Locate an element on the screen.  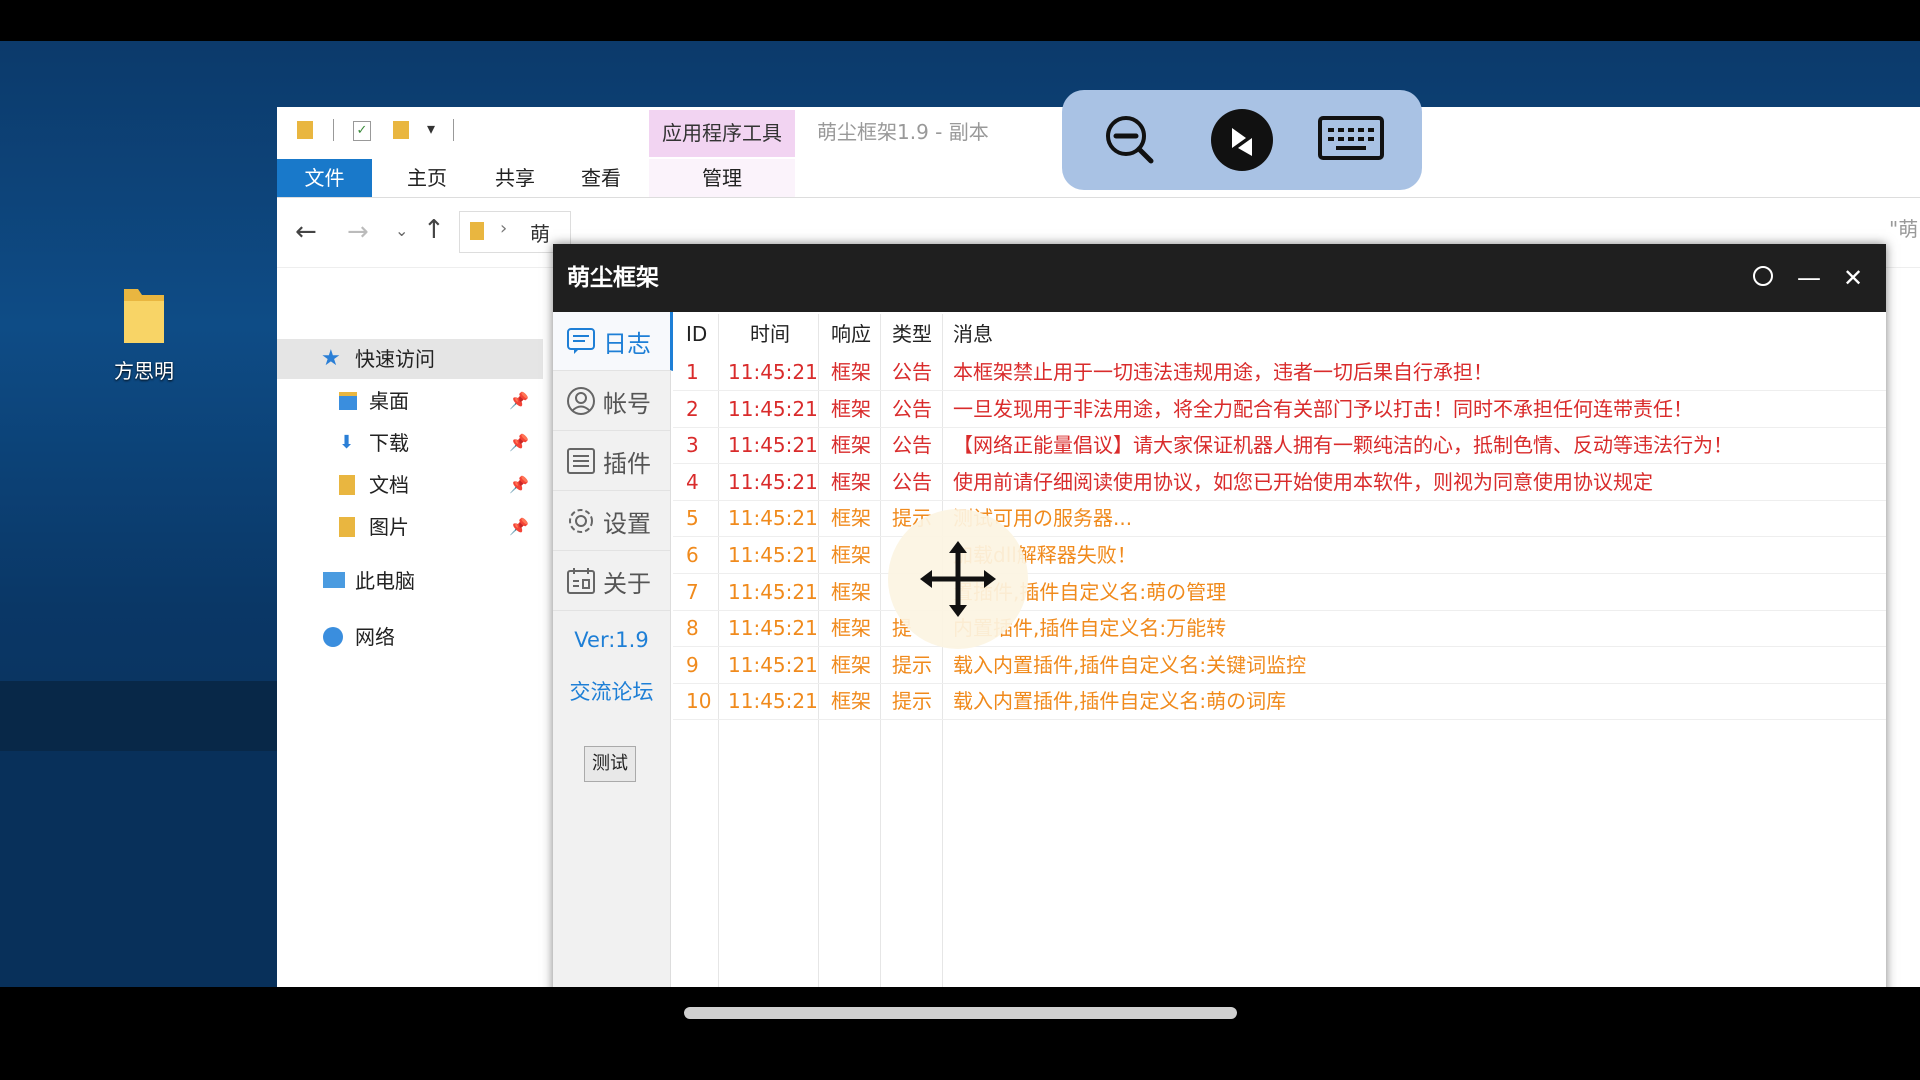
app-sidebar: 日志 帐号 插件 设置 关于 Ver:1.9 交流论坛 测试 is located at coordinates (613, 649).